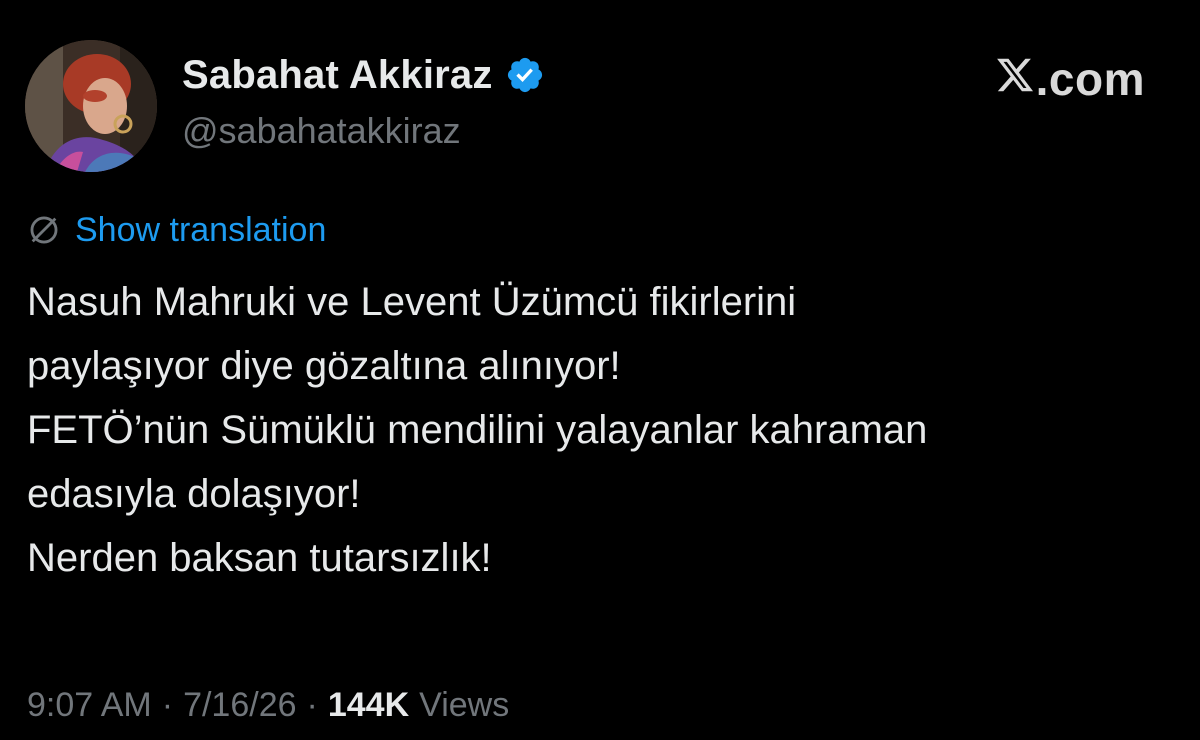 The height and width of the screenshot is (740, 1200). What do you see at coordinates (525, 75) in the screenshot?
I see `verified-badge-icon` at bounding box center [525, 75].